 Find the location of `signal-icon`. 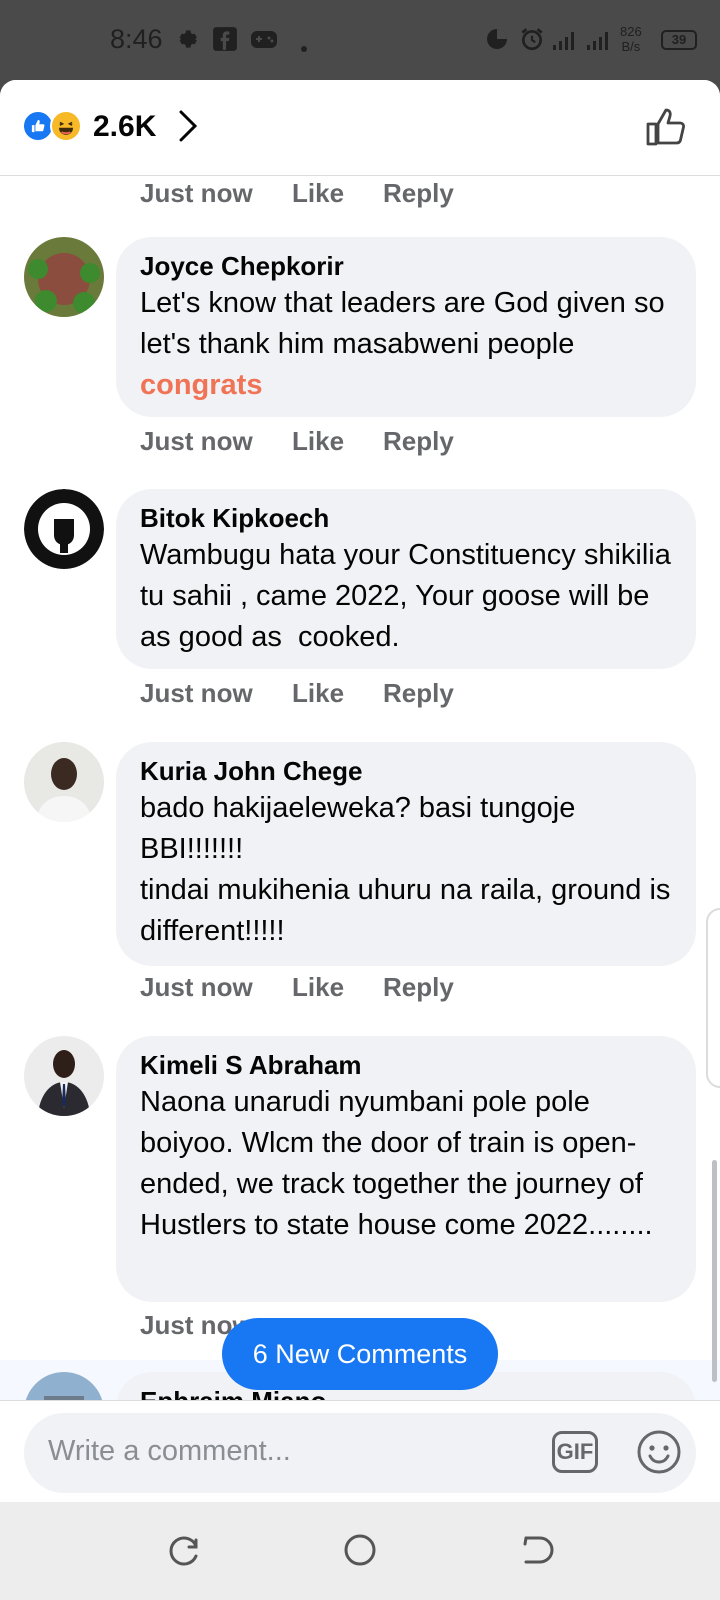

signal-icon is located at coordinates (563, 41).